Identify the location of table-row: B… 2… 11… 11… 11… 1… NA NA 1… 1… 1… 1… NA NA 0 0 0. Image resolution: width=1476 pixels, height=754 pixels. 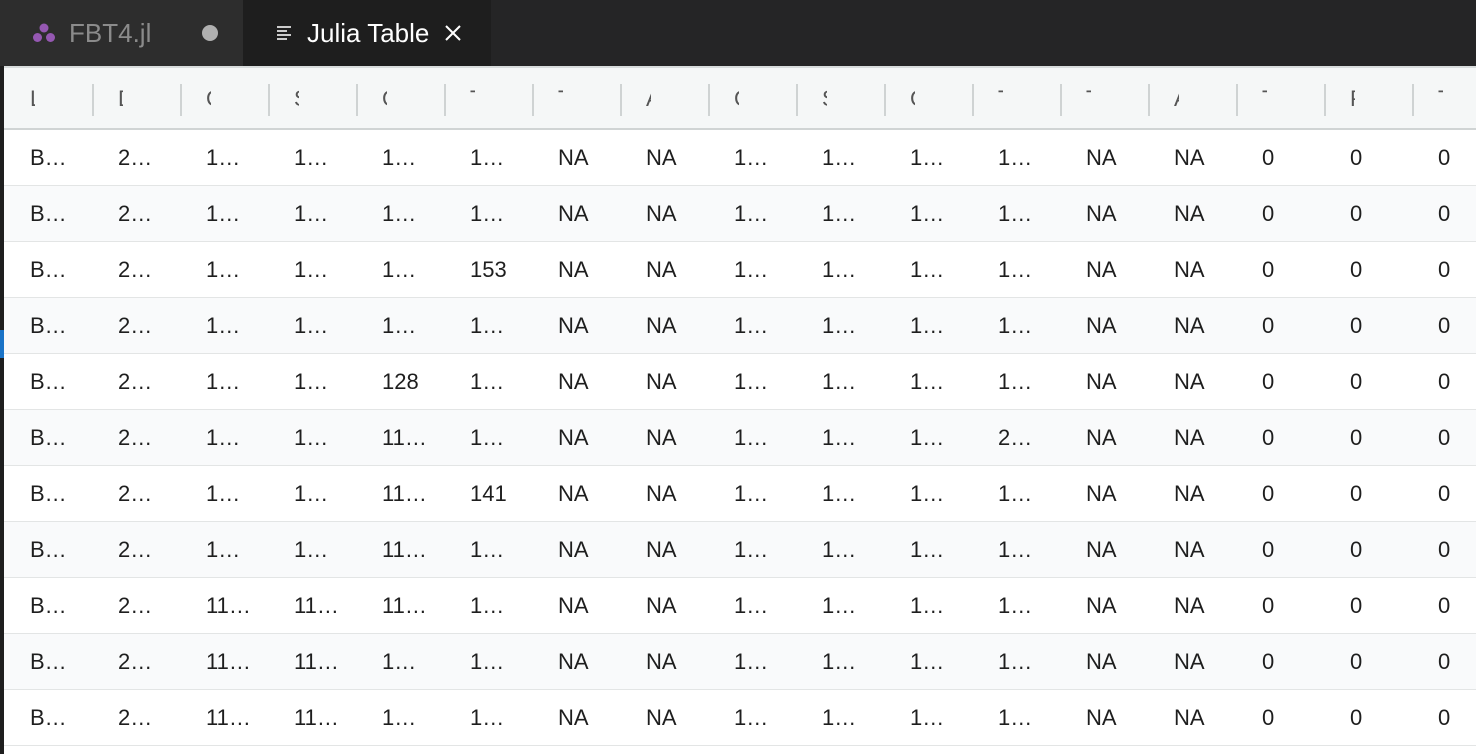
(740, 606).